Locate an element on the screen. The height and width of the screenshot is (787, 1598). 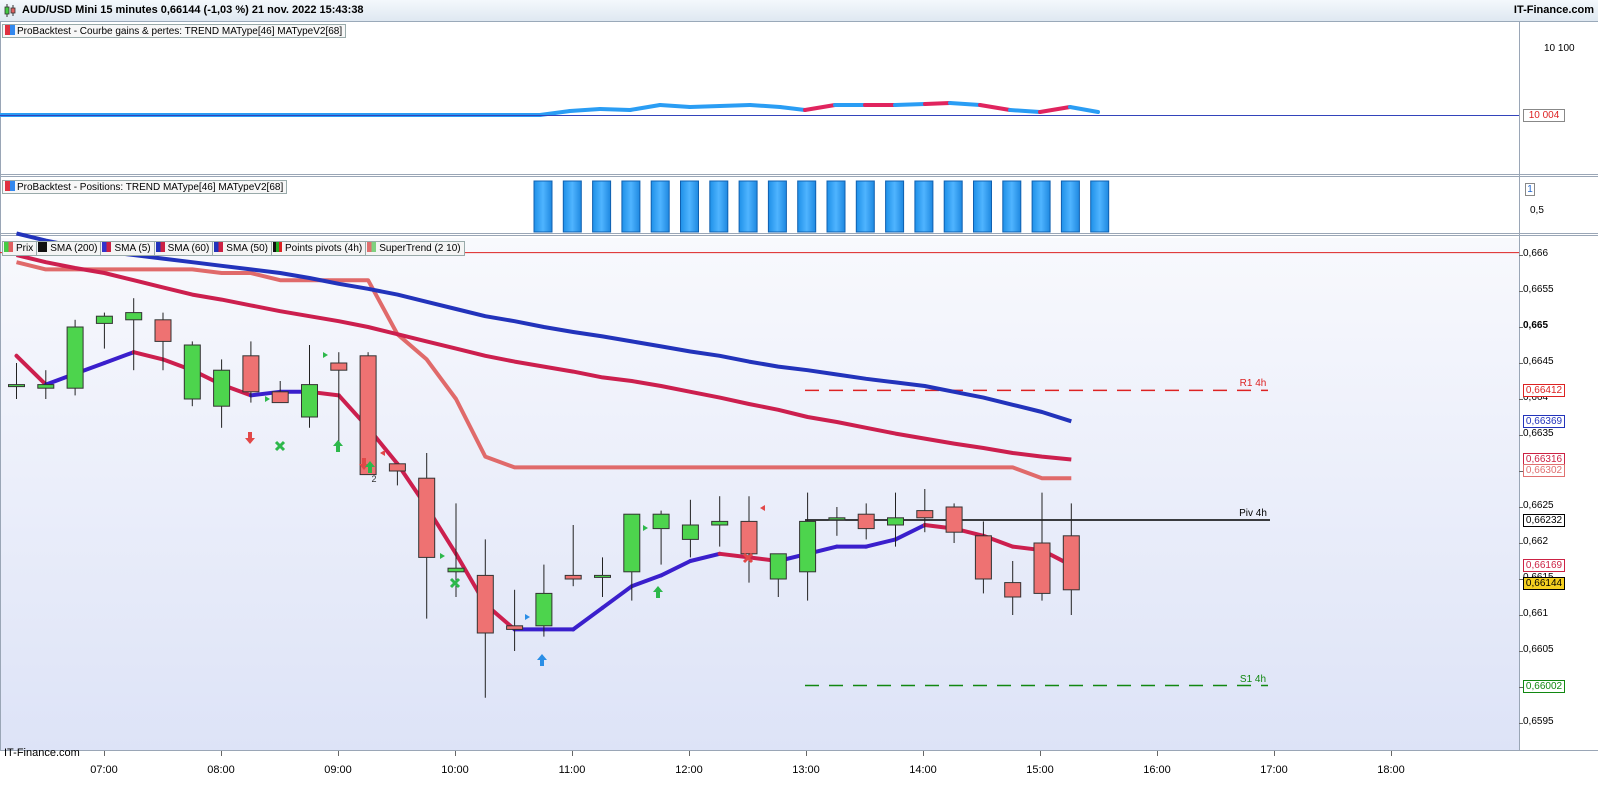
price-axis-label: 0,665 is located at coordinates (1536, 325).